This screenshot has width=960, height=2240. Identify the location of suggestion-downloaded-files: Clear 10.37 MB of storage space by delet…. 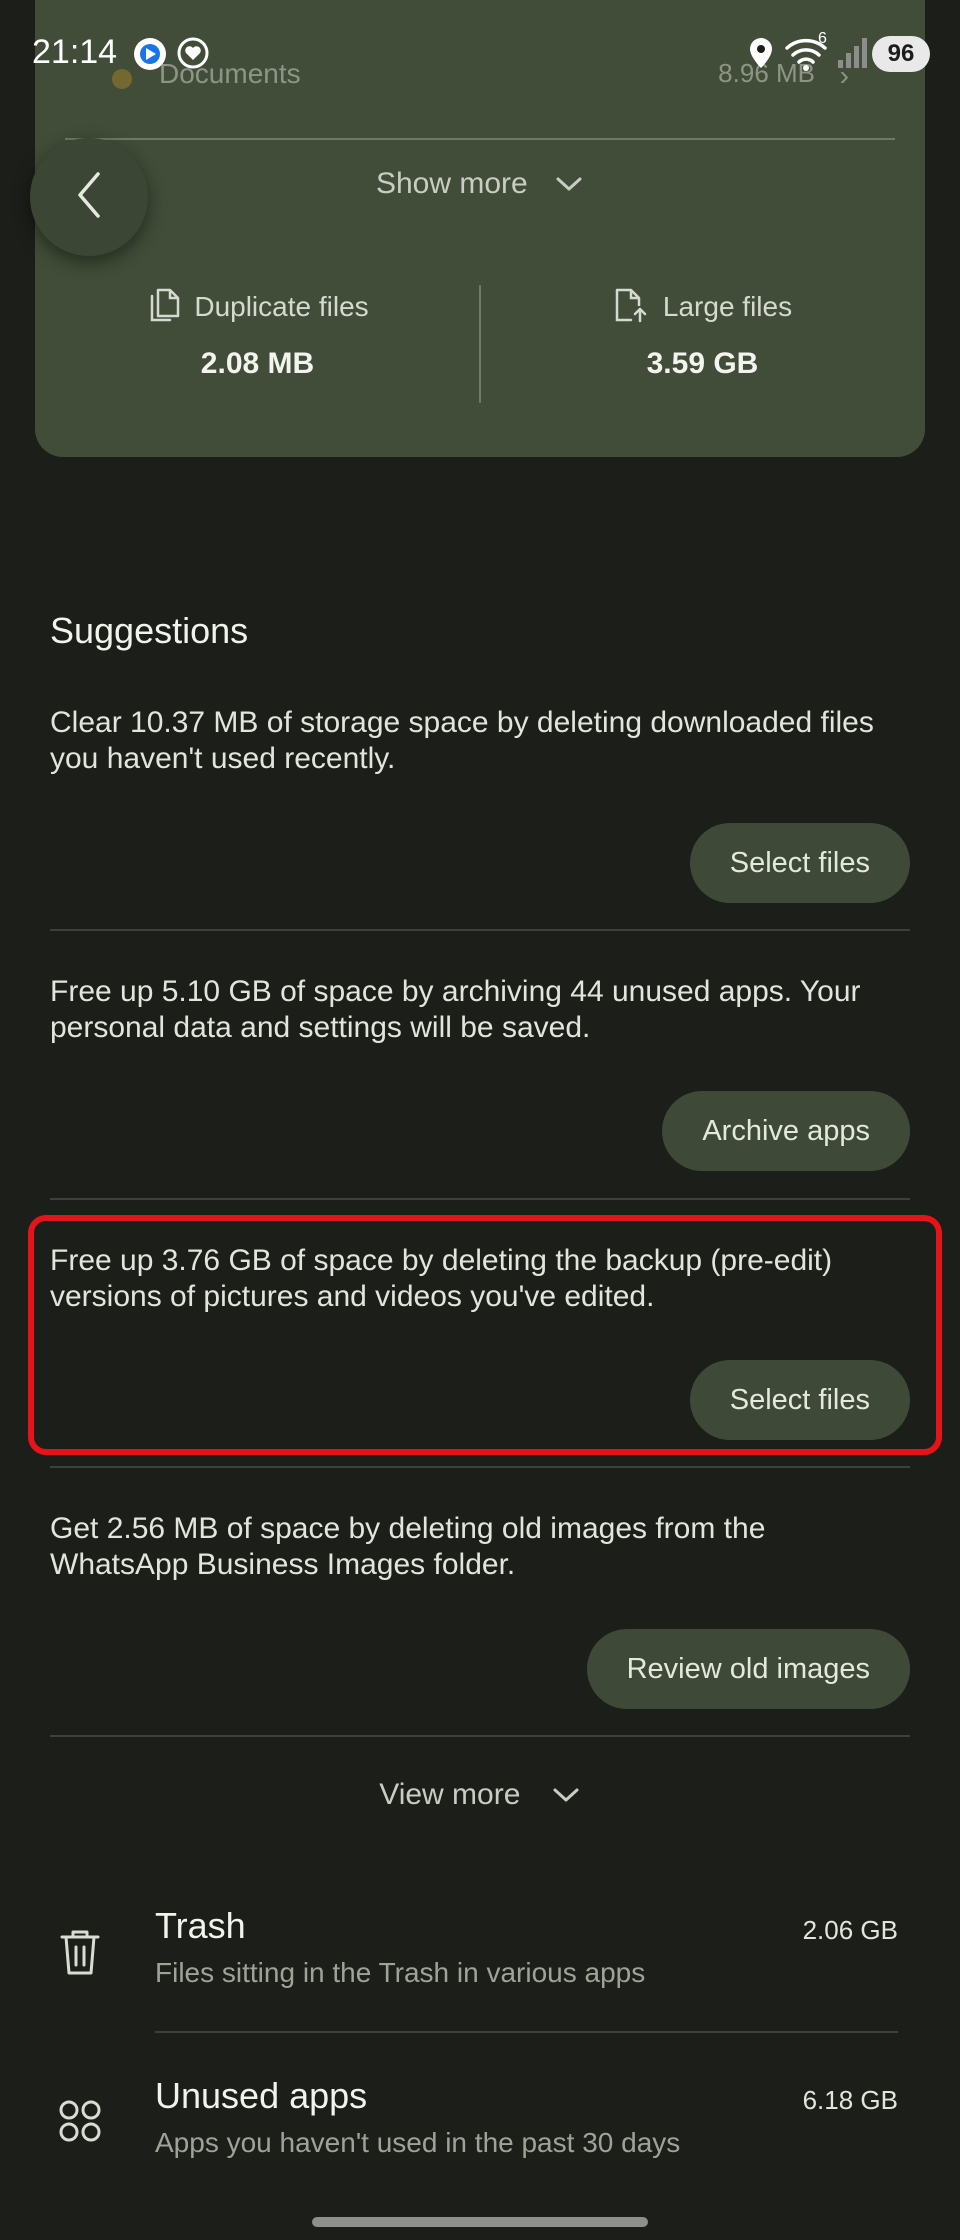
(480, 805).